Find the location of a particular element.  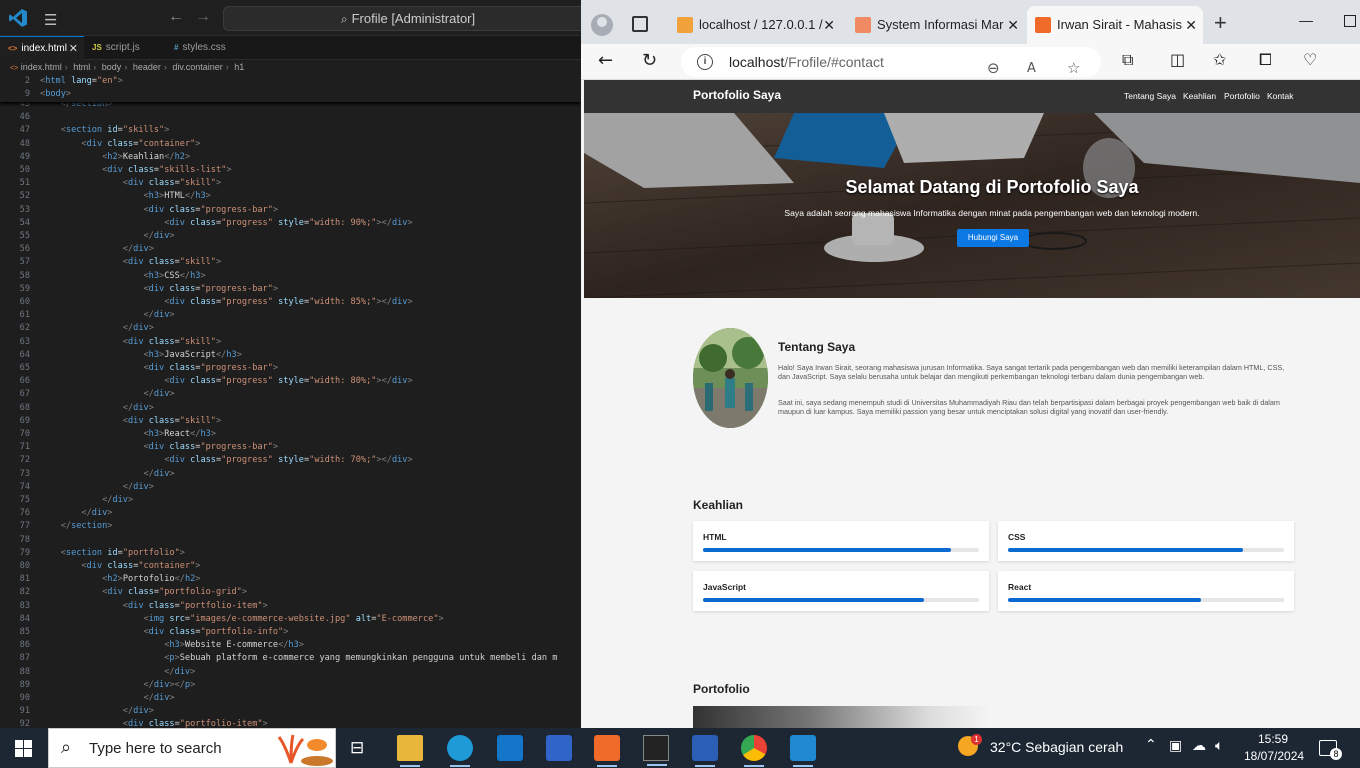

split-screen-icon: ◫ is located at coordinates (1177, 59).